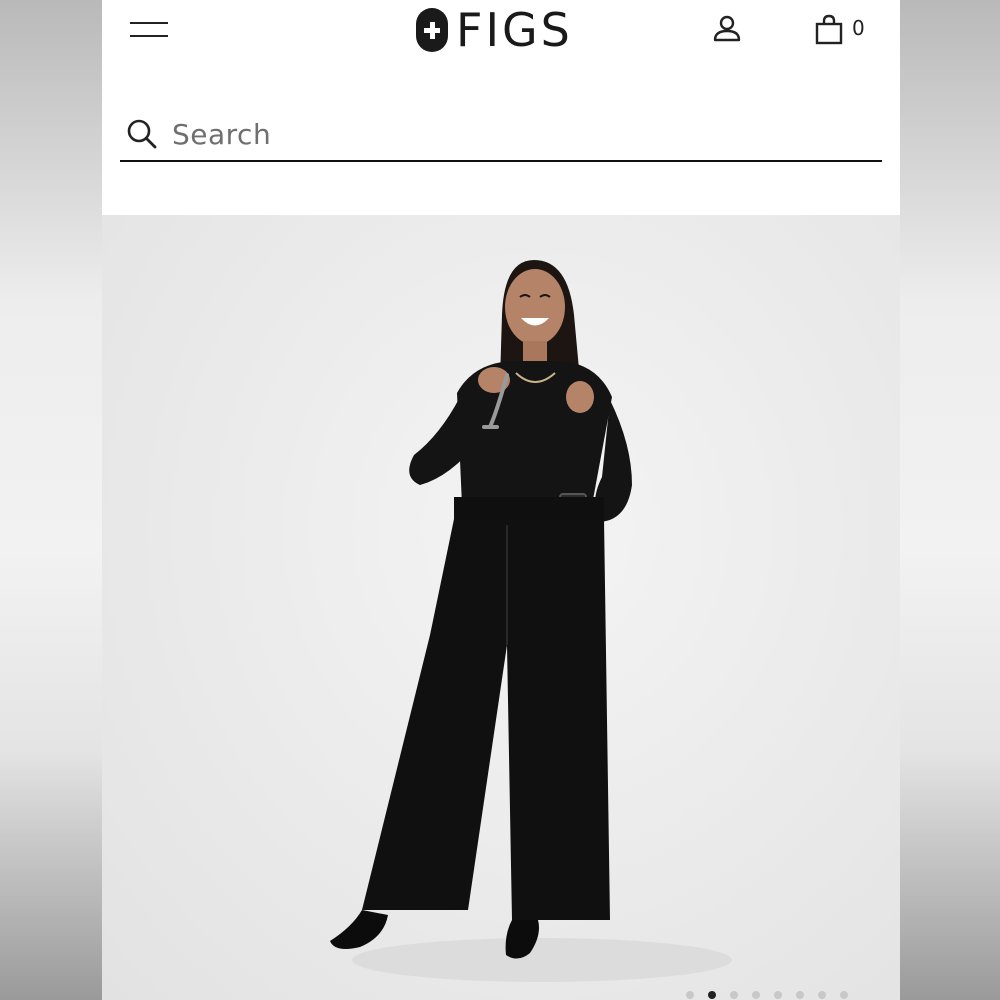 The width and height of the screenshot is (1000, 1000). Describe the element at coordinates (767, 995) in the screenshot. I see `carousel-indicators` at that location.